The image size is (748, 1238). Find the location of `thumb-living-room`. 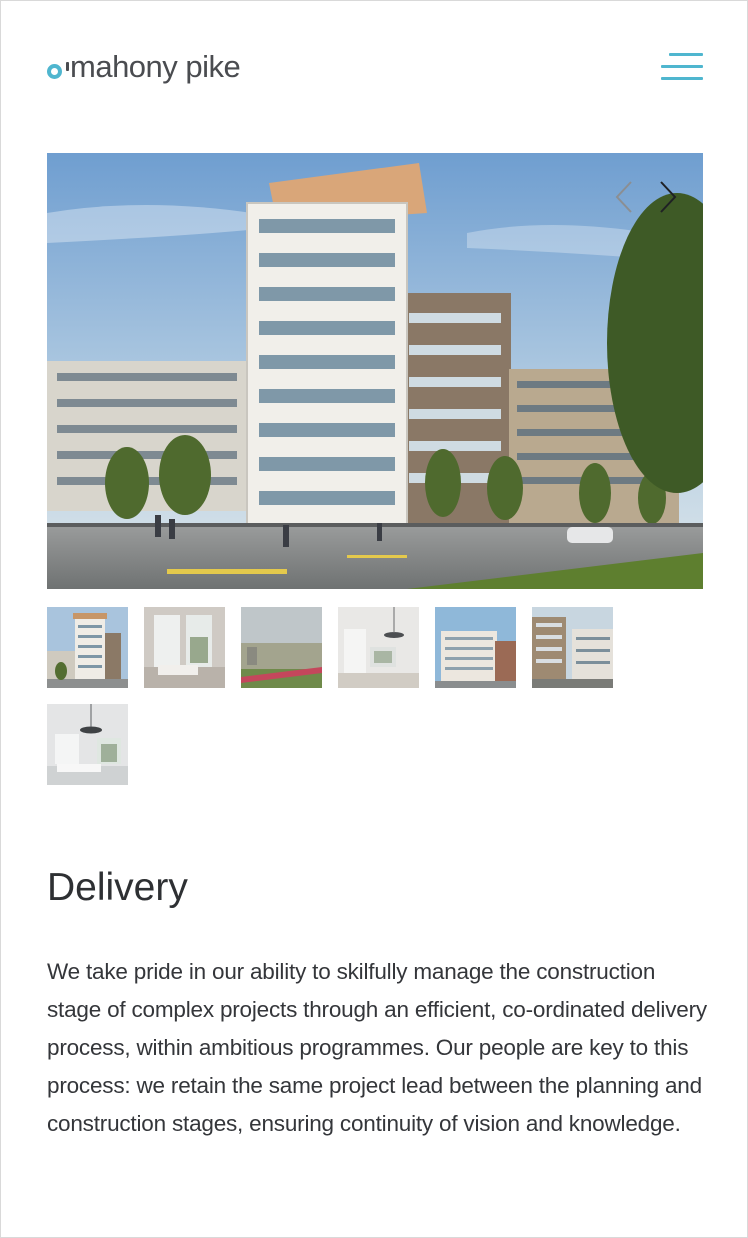

thumb-living-room is located at coordinates (184, 647).